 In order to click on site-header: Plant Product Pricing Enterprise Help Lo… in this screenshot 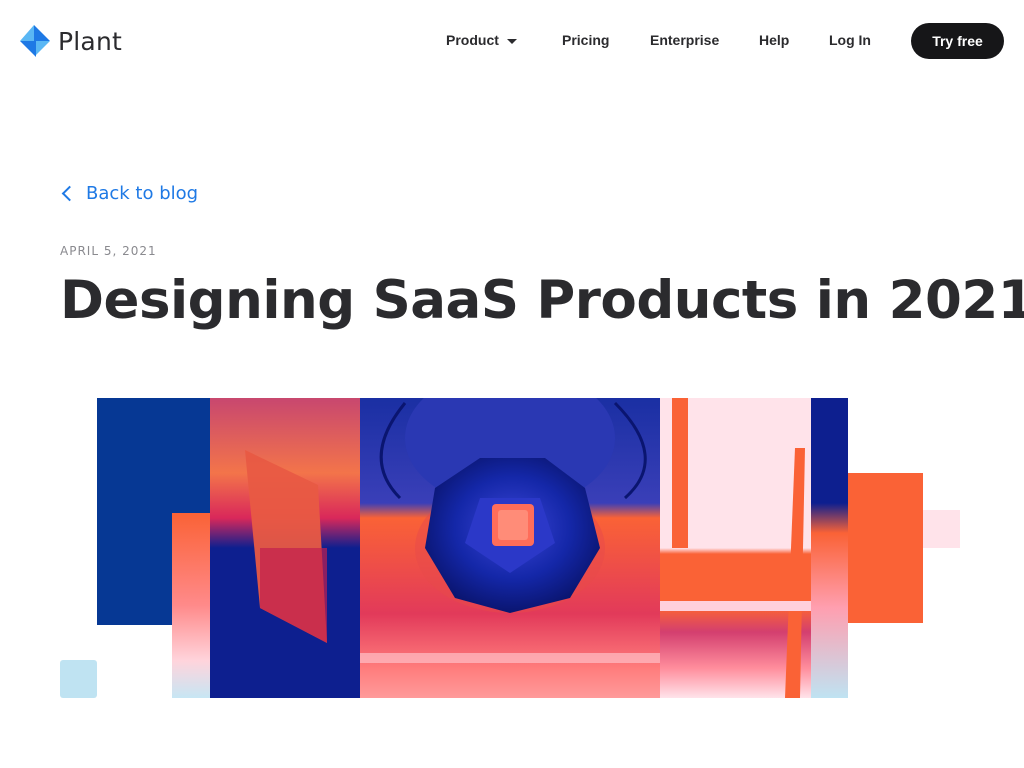, I will do `click(512, 41)`.